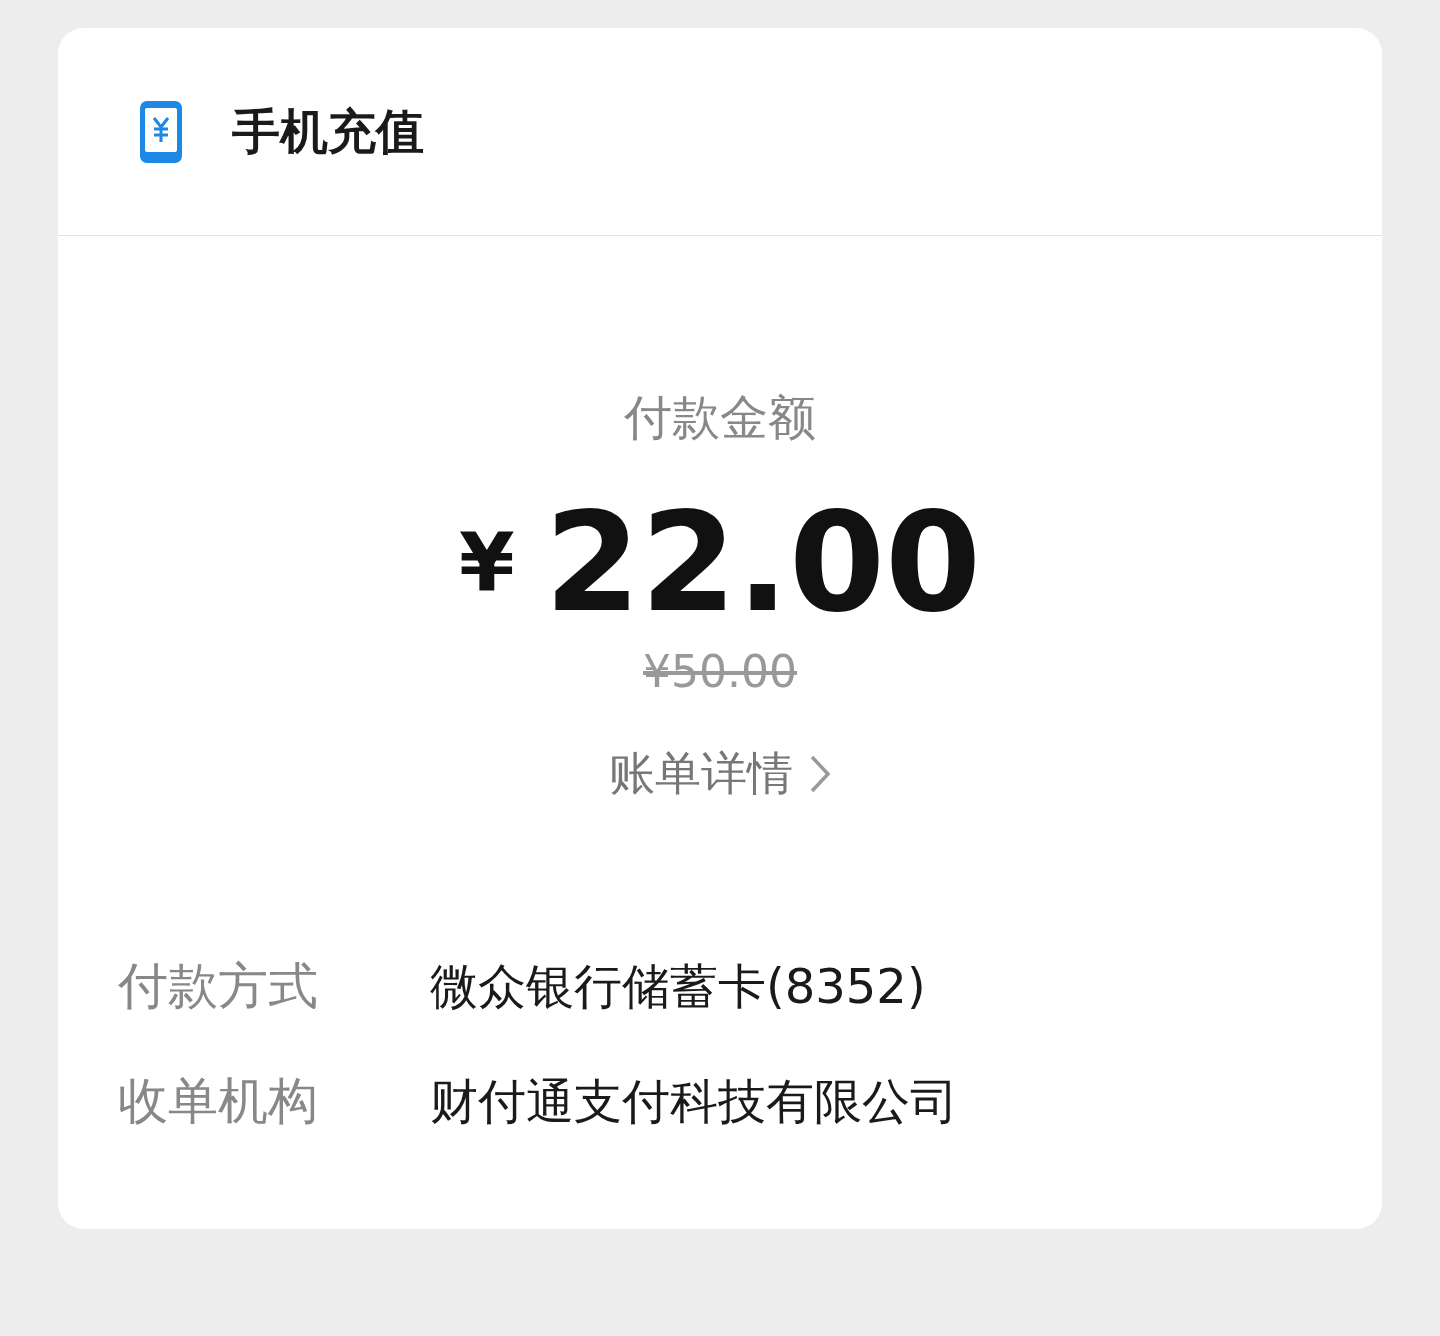 The height and width of the screenshot is (1336, 1440). I want to click on original-price: ¥50.00, so click(720, 671).